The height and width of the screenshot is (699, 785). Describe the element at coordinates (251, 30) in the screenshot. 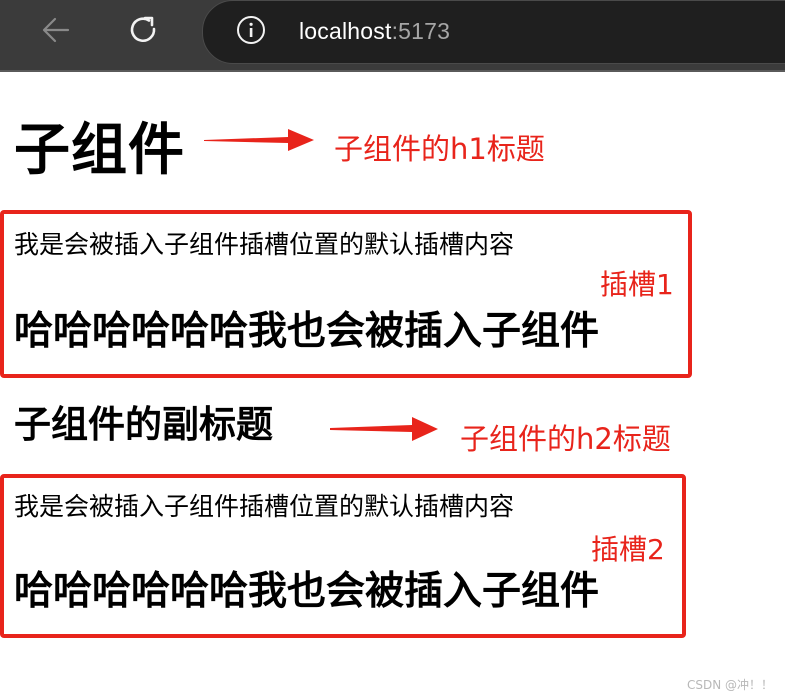

I see `info-icon` at that location.